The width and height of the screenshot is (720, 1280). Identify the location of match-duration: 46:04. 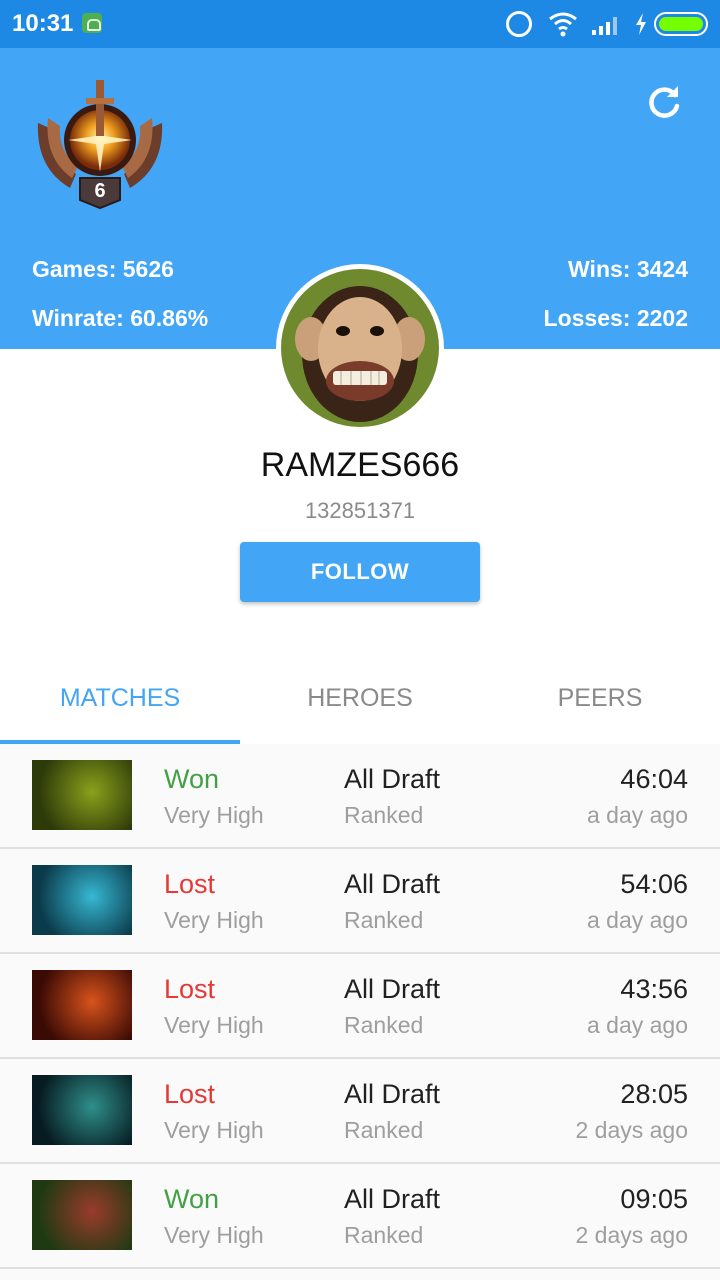
(654, 779).